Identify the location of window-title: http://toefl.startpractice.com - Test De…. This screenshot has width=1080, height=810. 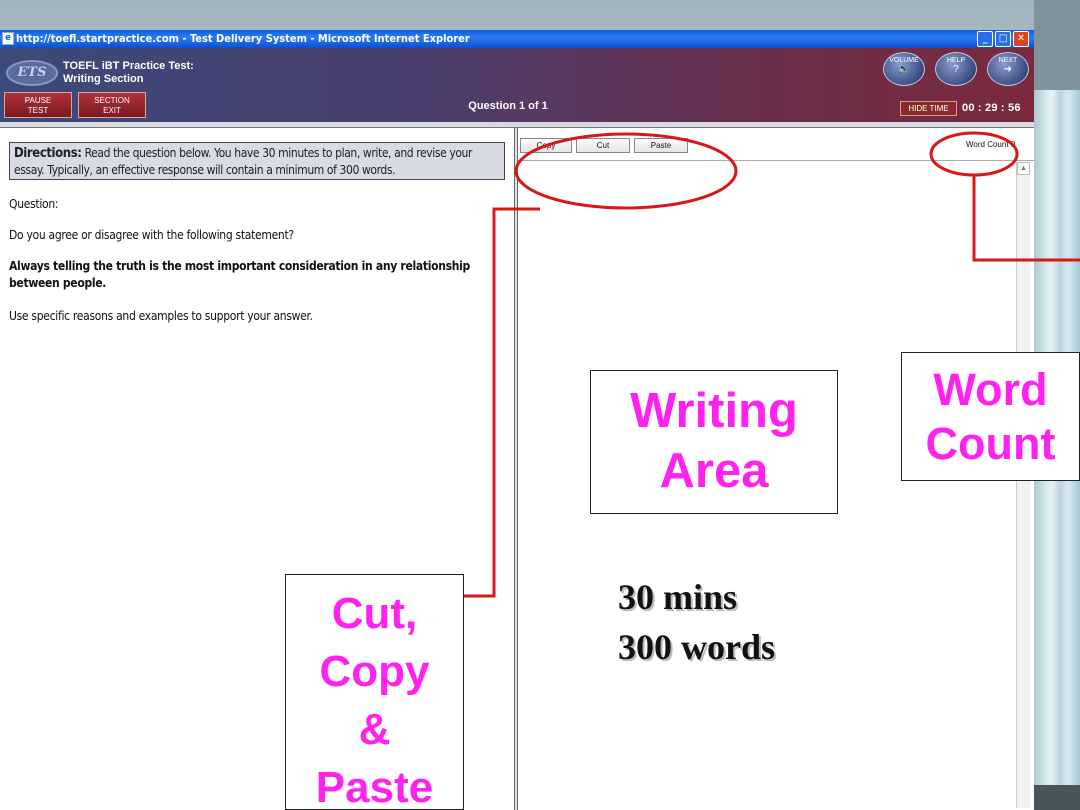
(243, 38).